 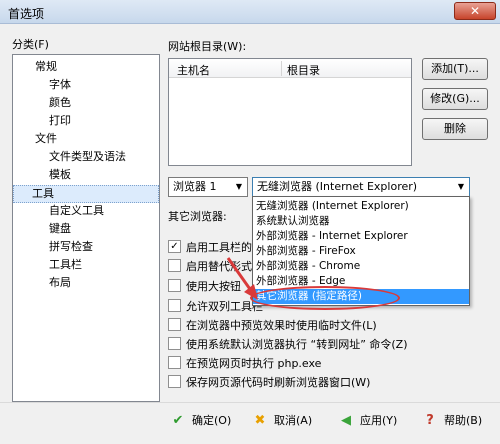 What do you see at coordinates (361, 206) in the screenshot?
I see `dropdown-option-seamless-ie: 无缝浏览器 (Internet Explorer)` at bounding box center [361, 206].